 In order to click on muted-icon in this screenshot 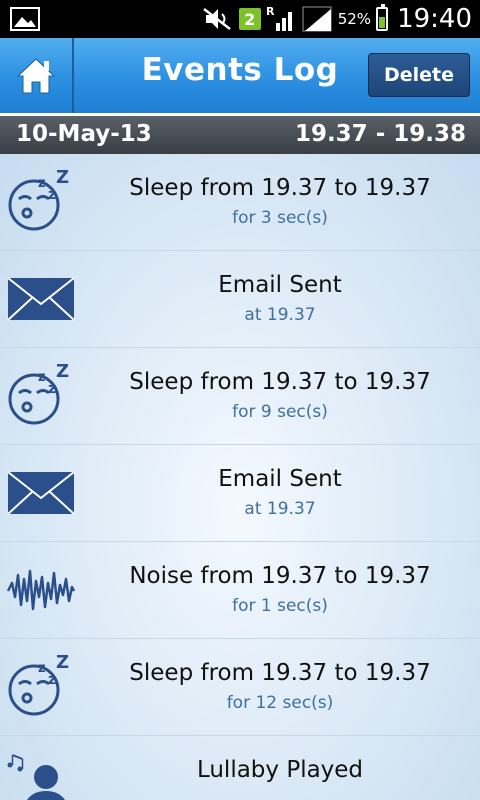, I will do `click(216, 19)`.